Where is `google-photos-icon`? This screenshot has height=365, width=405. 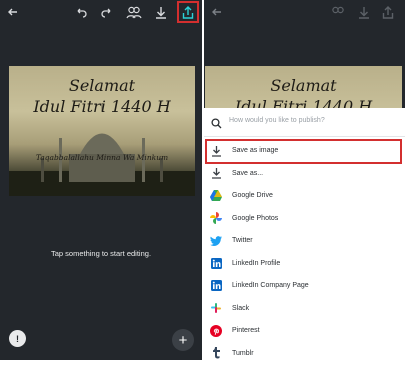
google-photos-icon is located at coordinates (216, 218).